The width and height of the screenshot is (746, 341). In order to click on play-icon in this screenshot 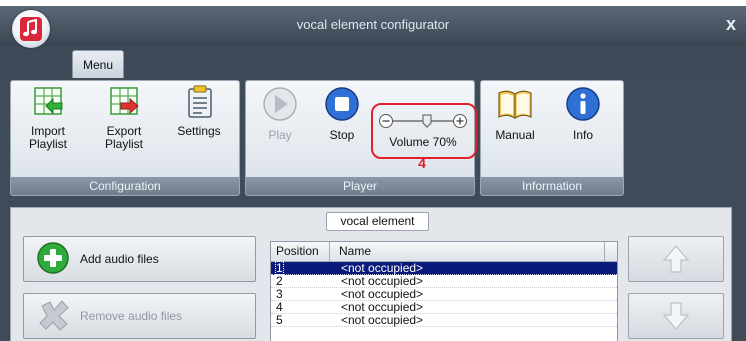, I will do `click(280, 104)`.